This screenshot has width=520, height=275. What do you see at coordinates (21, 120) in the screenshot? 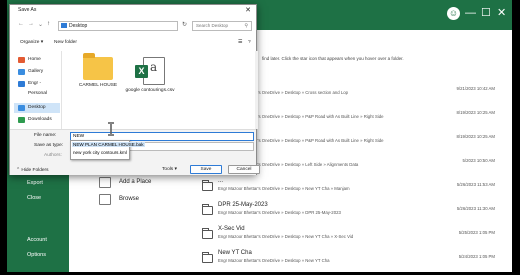
I see `download-icon` at bounding box center [21, 120].